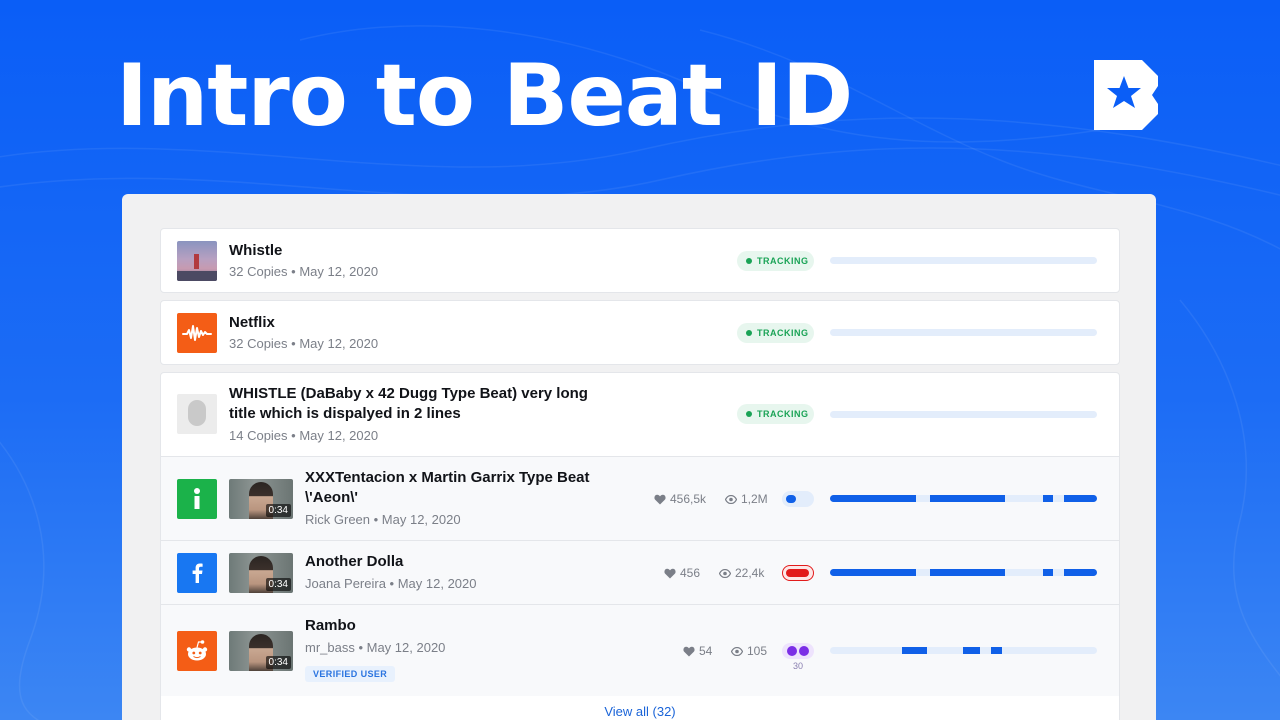 The height and width of the screenshot is (720, 1280). What do you see at coordinates (354, 562) in the screenshot?
I see `copy-title: Another Dolla` at bounding box center [354, 562].